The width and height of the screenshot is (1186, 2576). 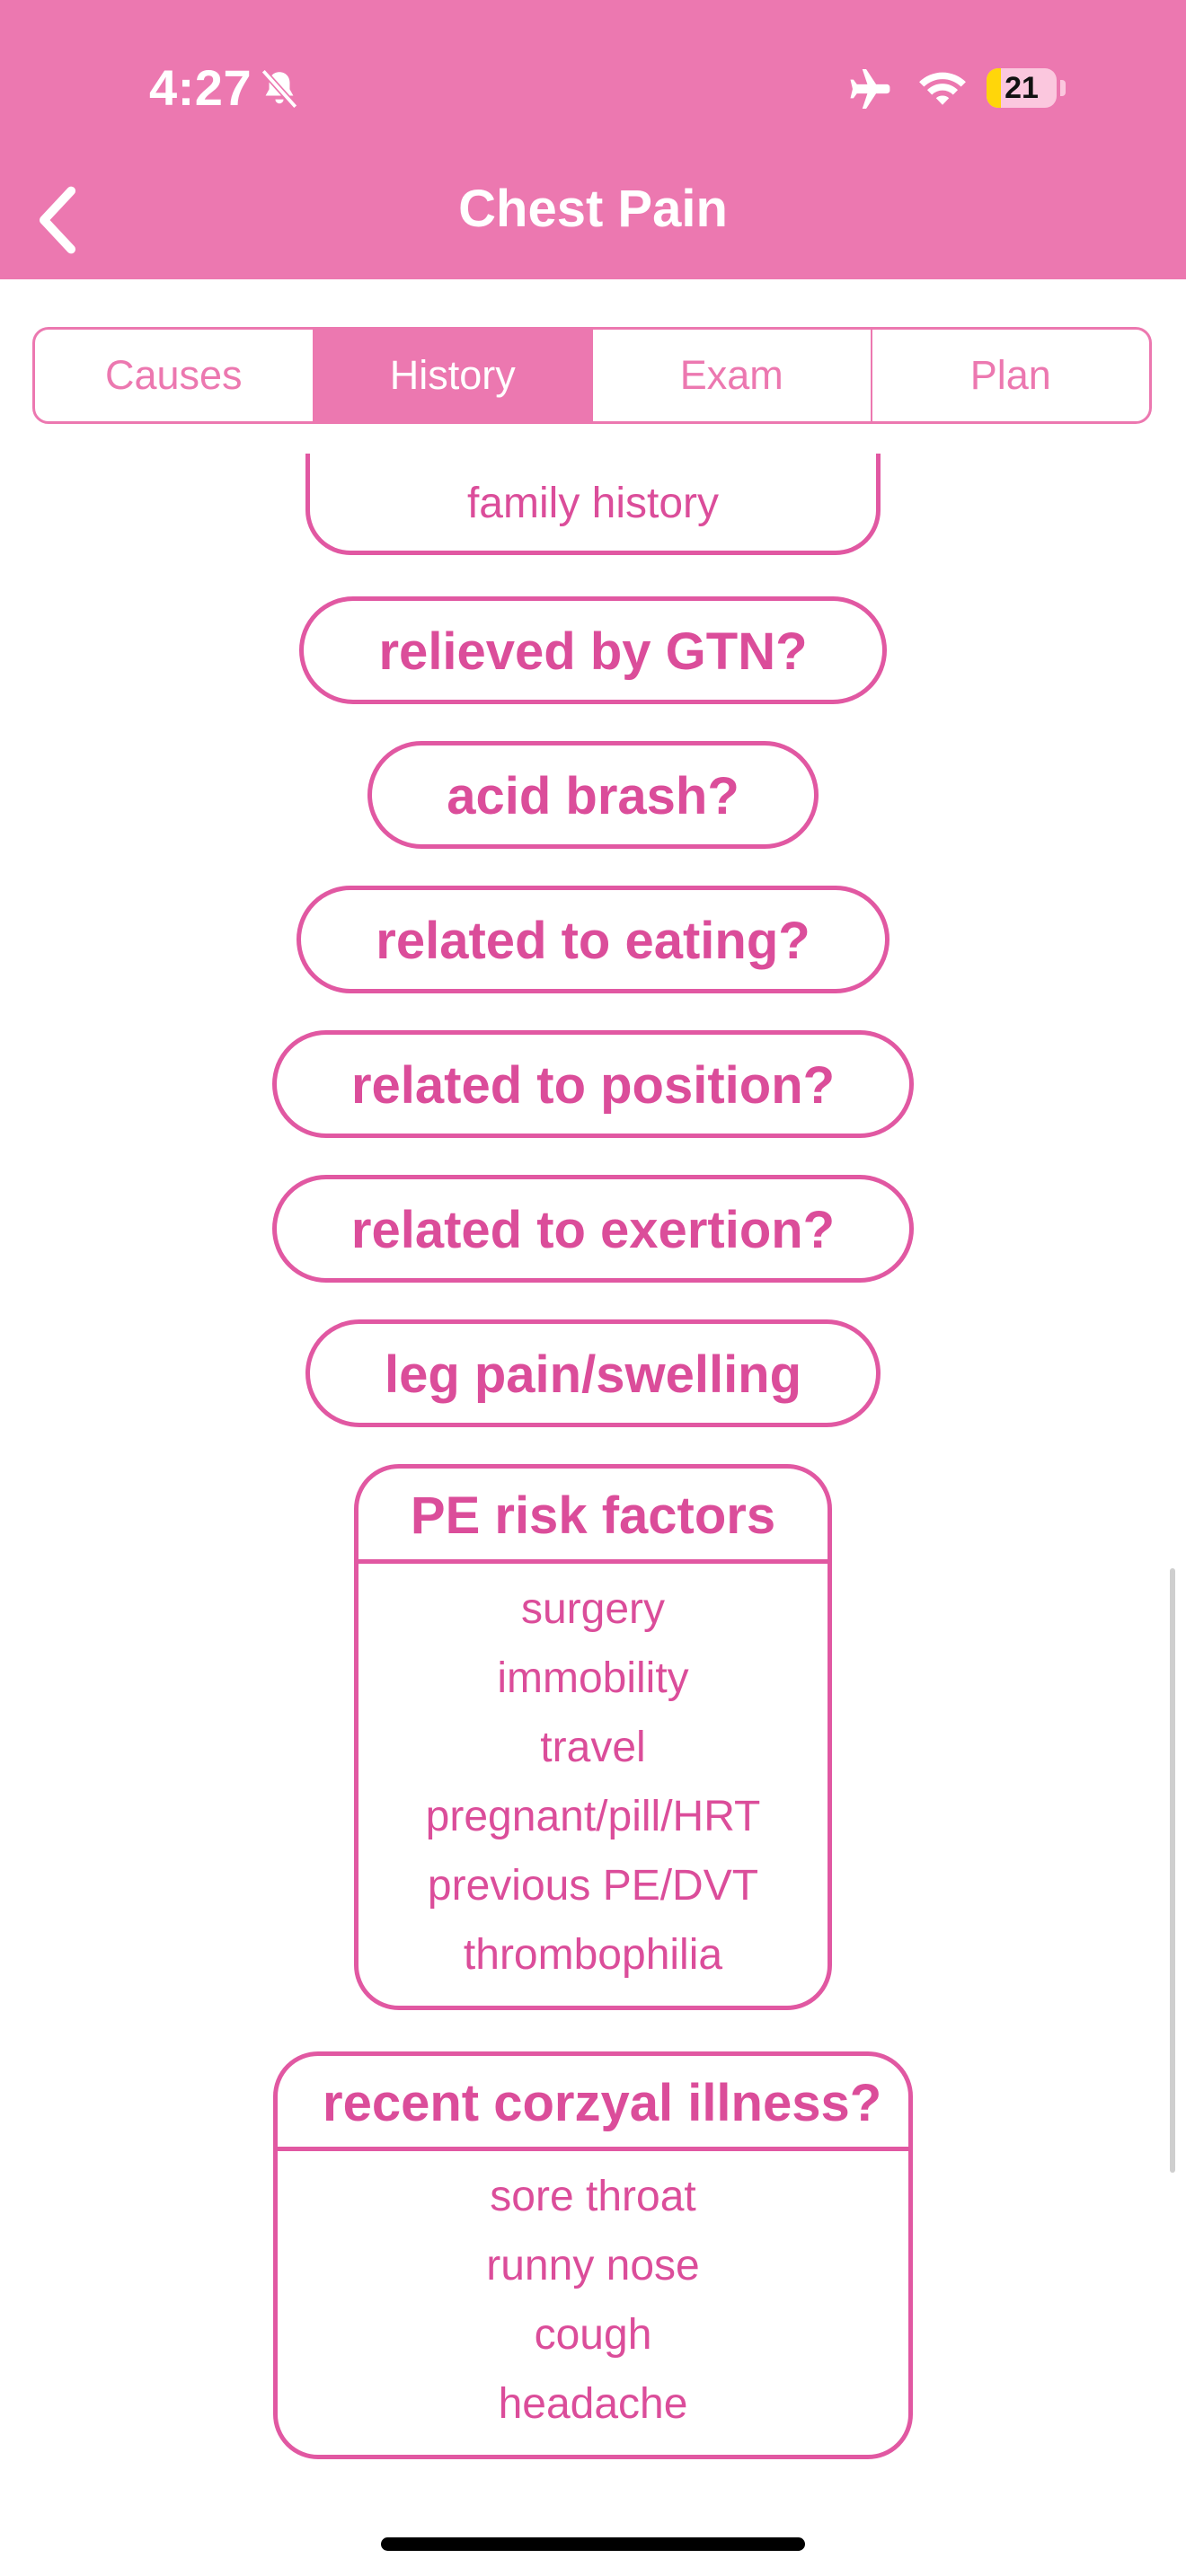 I want to click on tab-history: History, so click(x=451, y=375).